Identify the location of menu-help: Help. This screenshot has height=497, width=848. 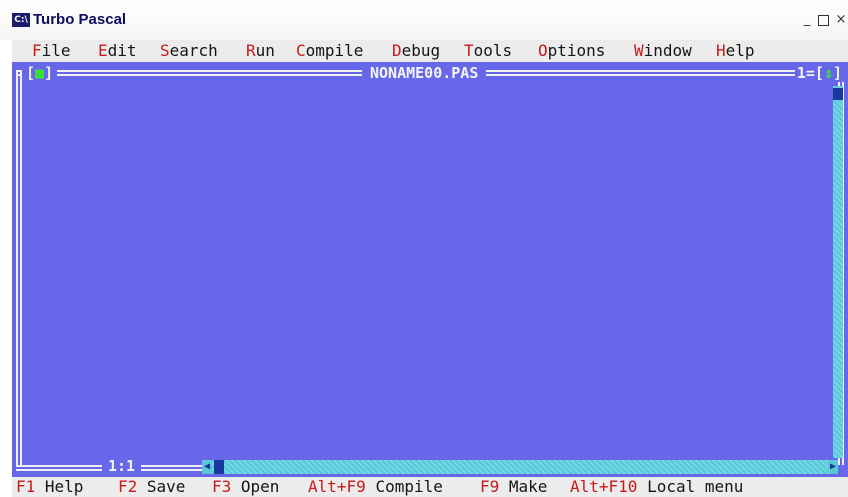
(735, 51).